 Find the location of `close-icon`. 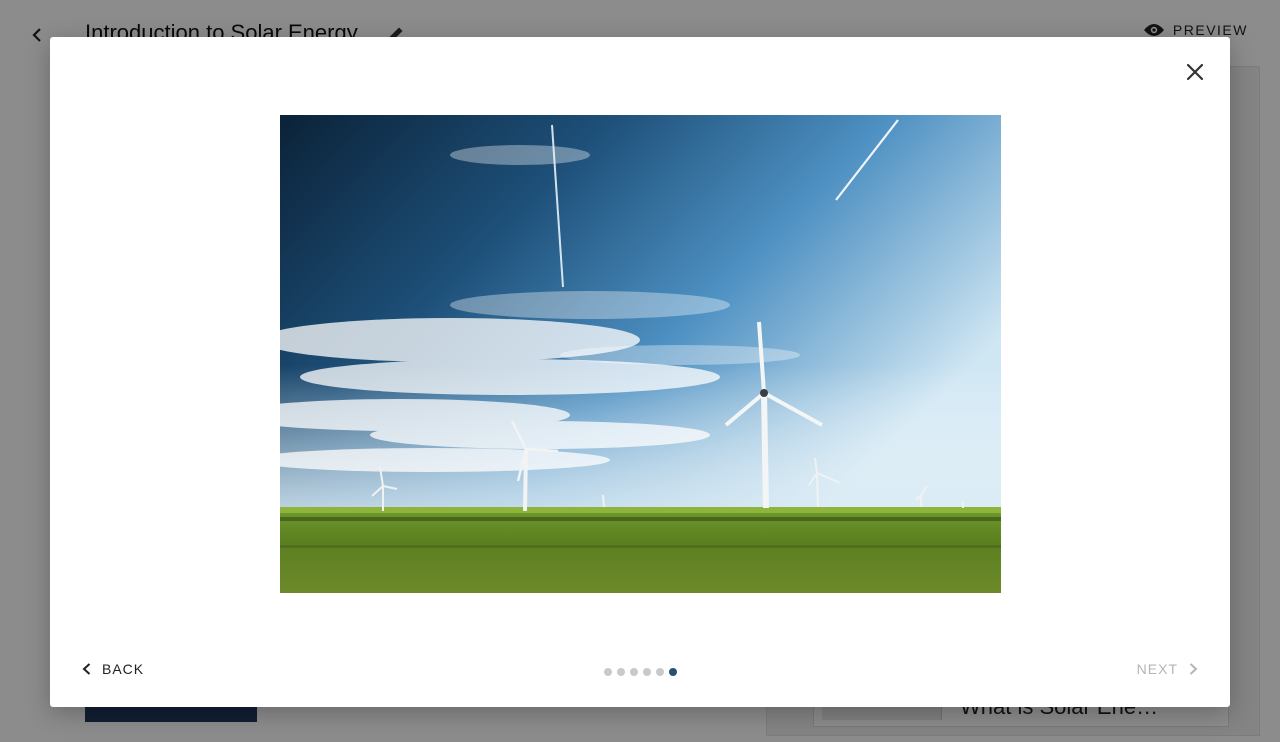

close-icon is located at coordinates (1195, 72).